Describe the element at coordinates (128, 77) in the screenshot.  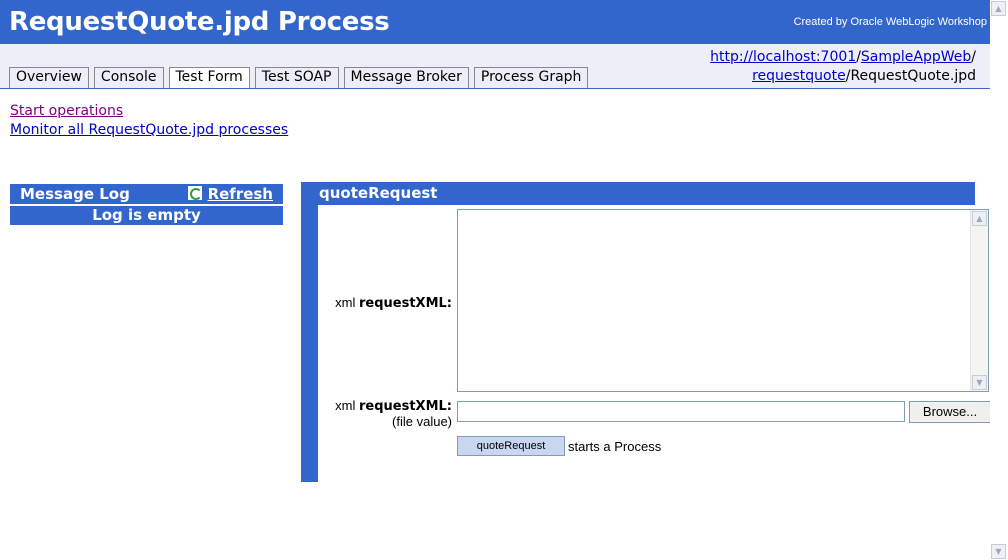
I see `tab-console: Console` at that location.